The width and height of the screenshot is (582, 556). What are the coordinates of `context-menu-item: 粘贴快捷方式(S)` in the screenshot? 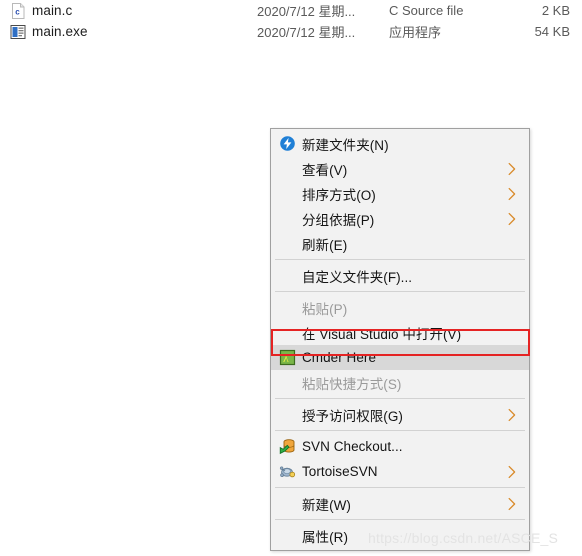 It's located at (400, 382).